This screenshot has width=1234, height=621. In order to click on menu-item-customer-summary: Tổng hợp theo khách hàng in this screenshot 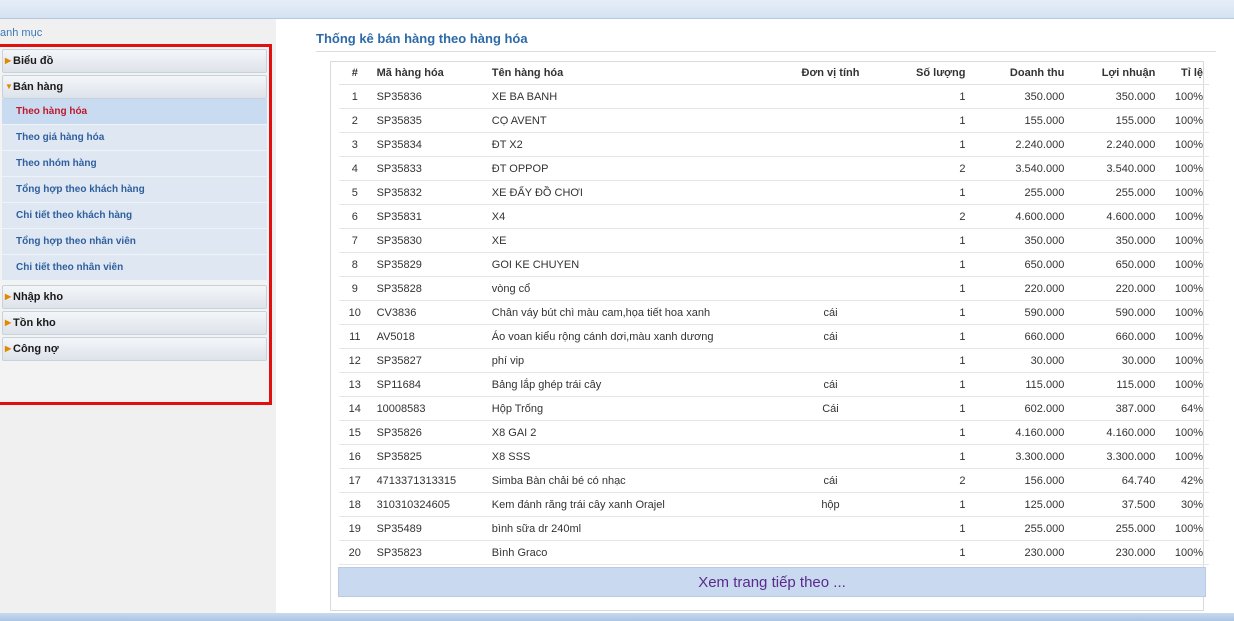, I will do `click(134, 190)`.